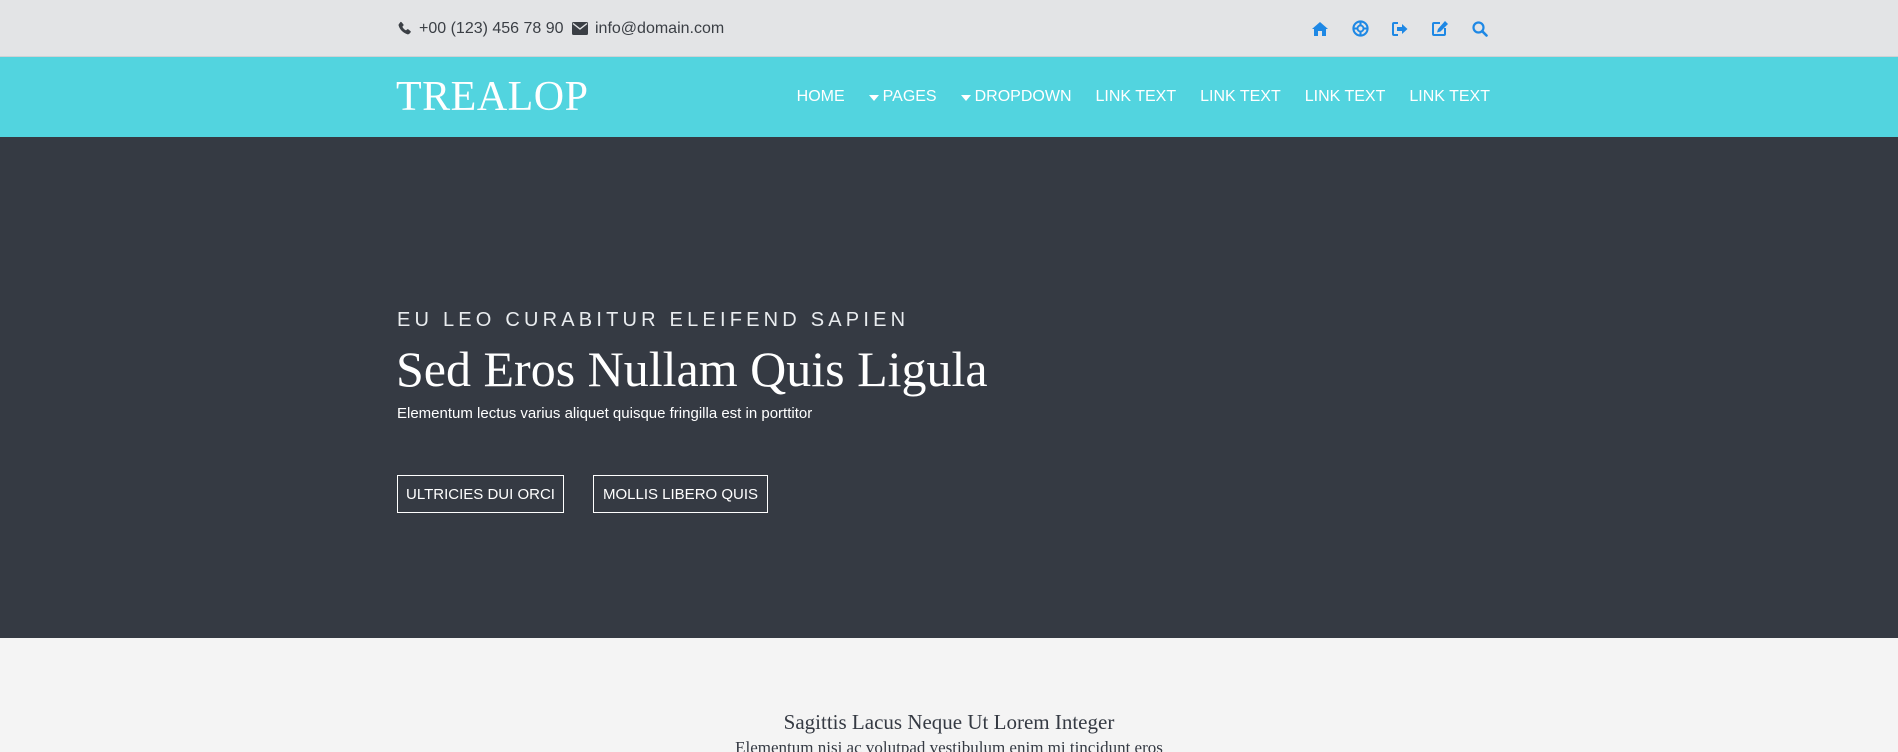  Describe the element at coordinates (580, 28) in the screenshot. I see `envelope-icon` at that location.